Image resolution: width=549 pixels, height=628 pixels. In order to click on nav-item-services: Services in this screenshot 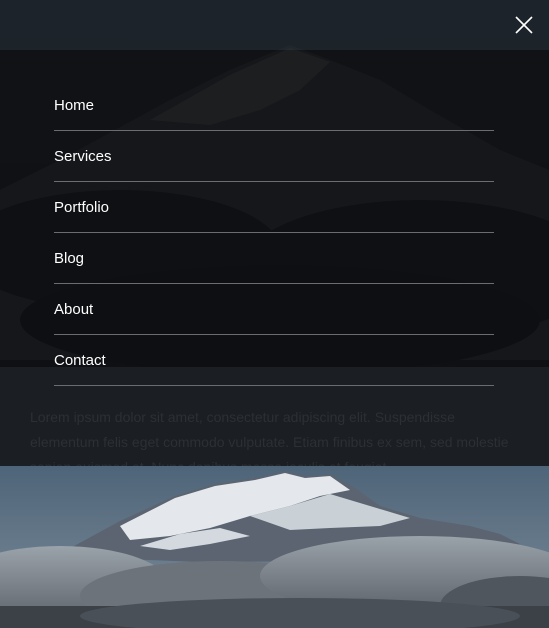, I will do `click(274, 156)`.